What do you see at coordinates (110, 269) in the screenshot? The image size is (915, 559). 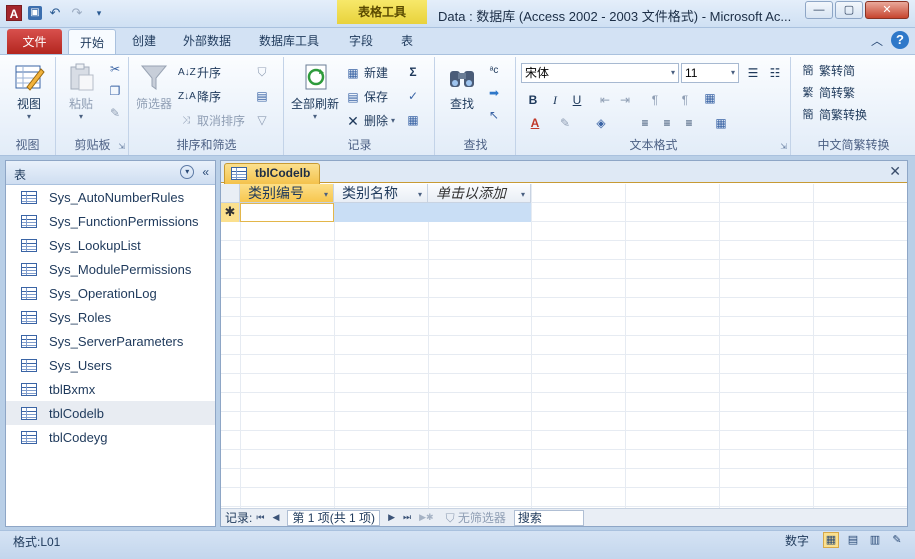 I see `nav-item-table: Sys_ModulePermissions` at bounding box center [110, 269].